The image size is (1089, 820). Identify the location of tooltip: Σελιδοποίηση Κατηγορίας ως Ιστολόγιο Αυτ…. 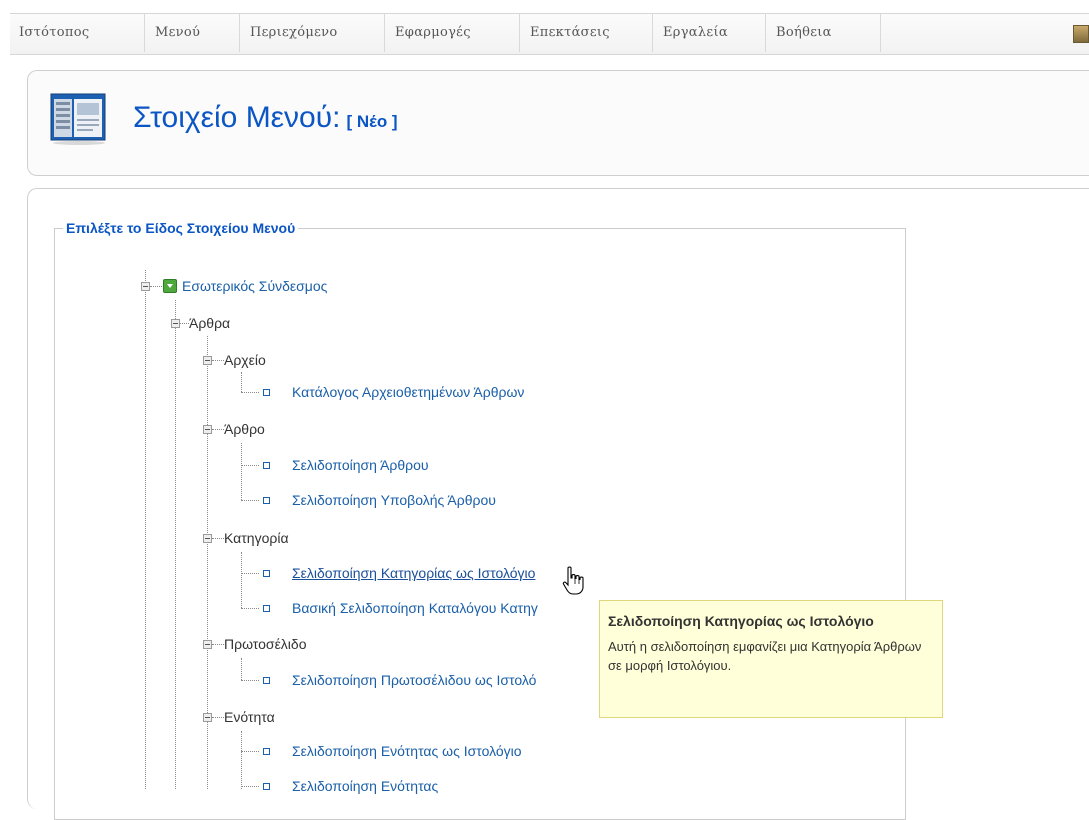
(771, 659).